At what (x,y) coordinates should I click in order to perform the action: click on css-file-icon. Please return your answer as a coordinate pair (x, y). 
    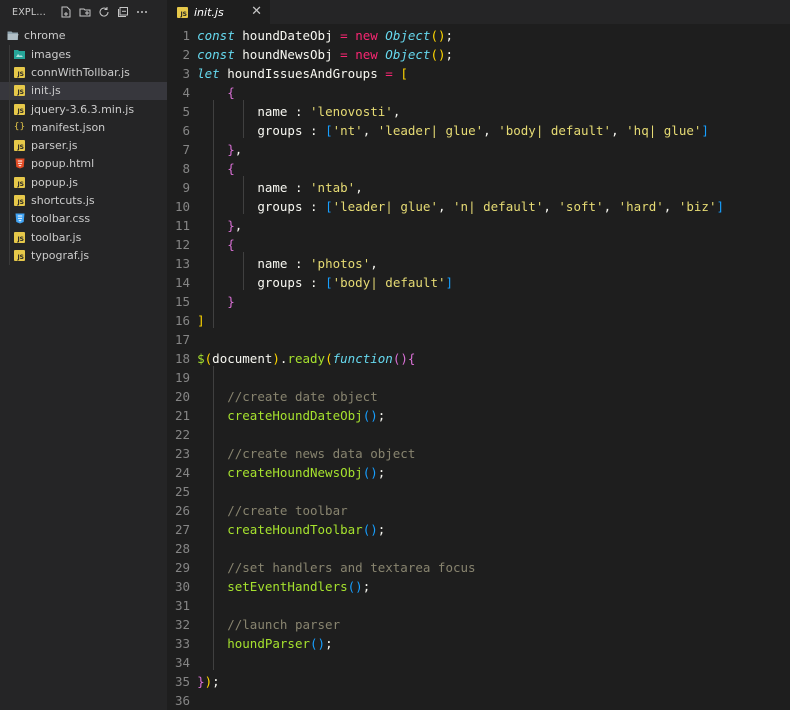
    Looking at the image, I should click on (19, 218).